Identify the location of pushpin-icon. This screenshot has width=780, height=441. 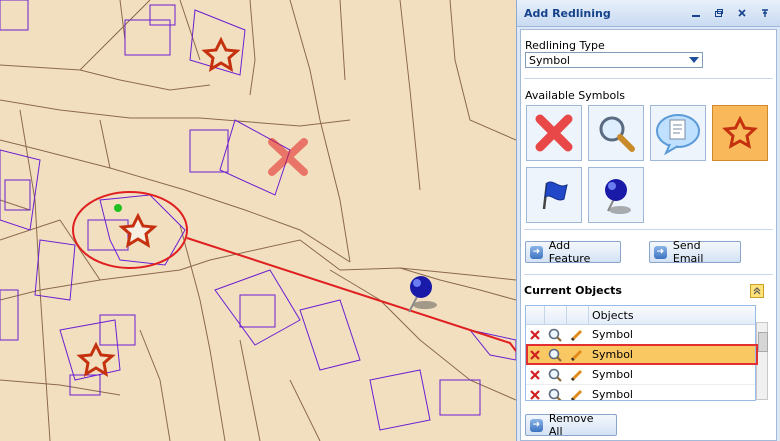
(618, 196).